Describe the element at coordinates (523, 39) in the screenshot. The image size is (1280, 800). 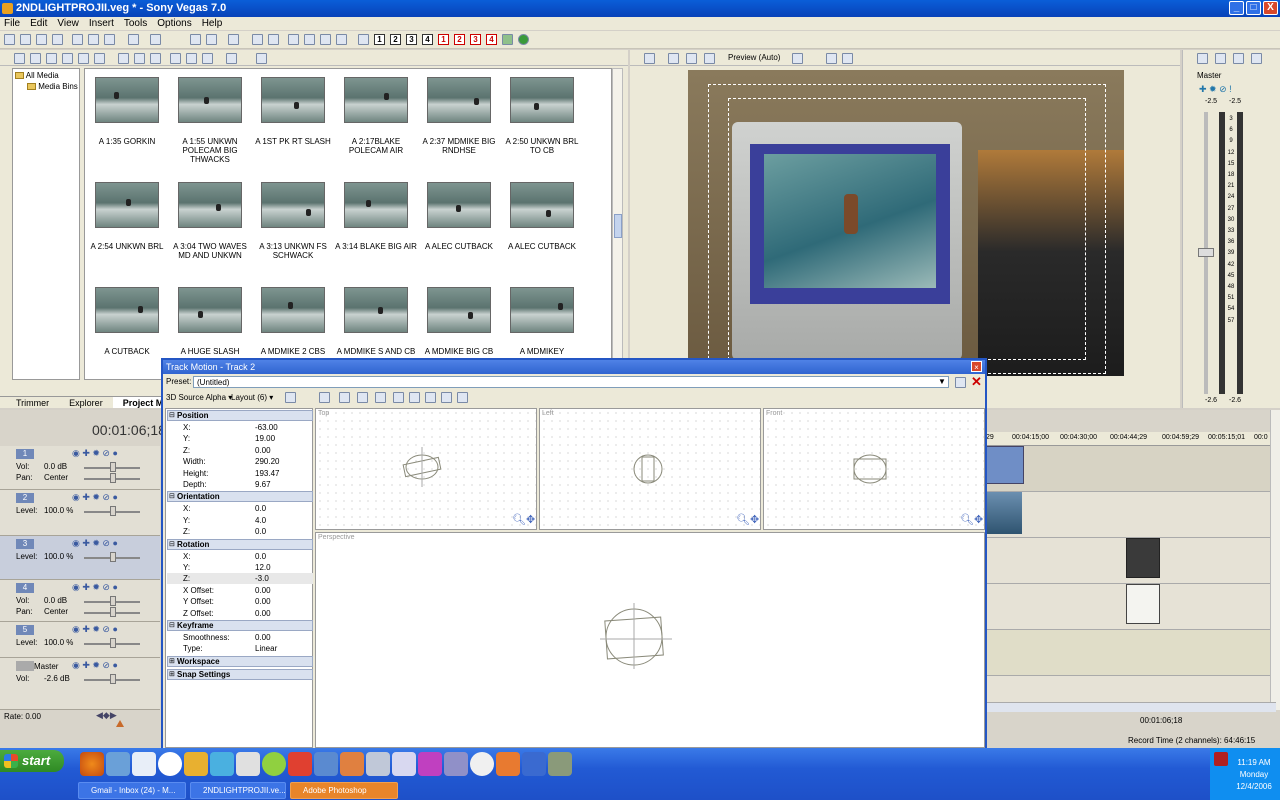
I see `green-s-icon` at that location.